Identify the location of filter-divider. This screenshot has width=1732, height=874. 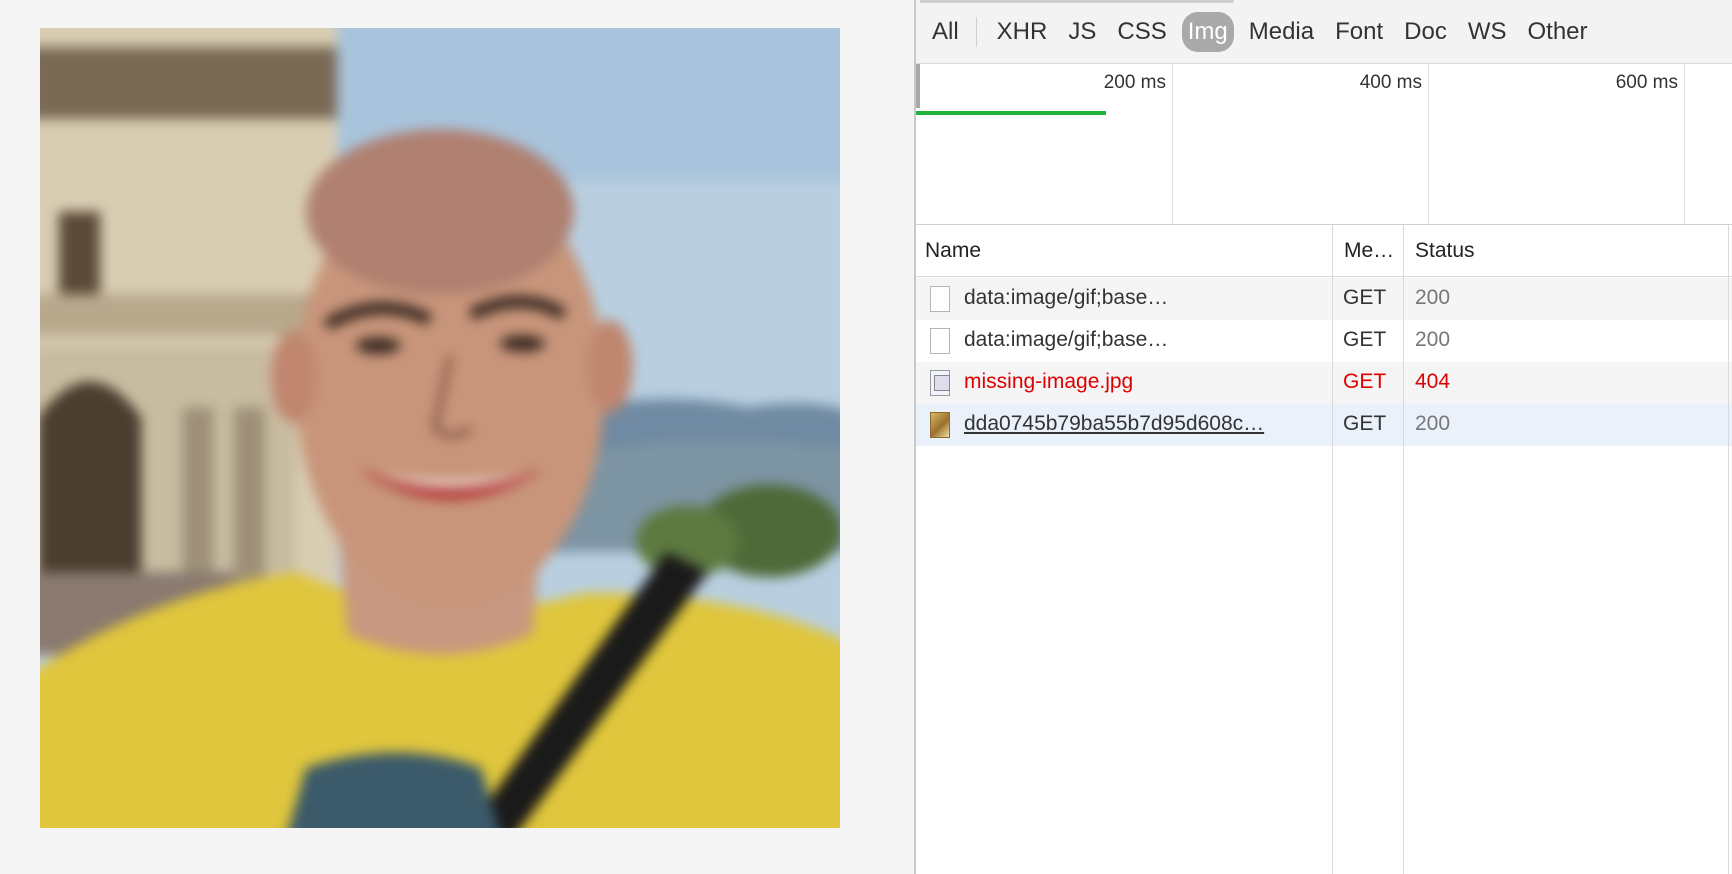
(976, 31).